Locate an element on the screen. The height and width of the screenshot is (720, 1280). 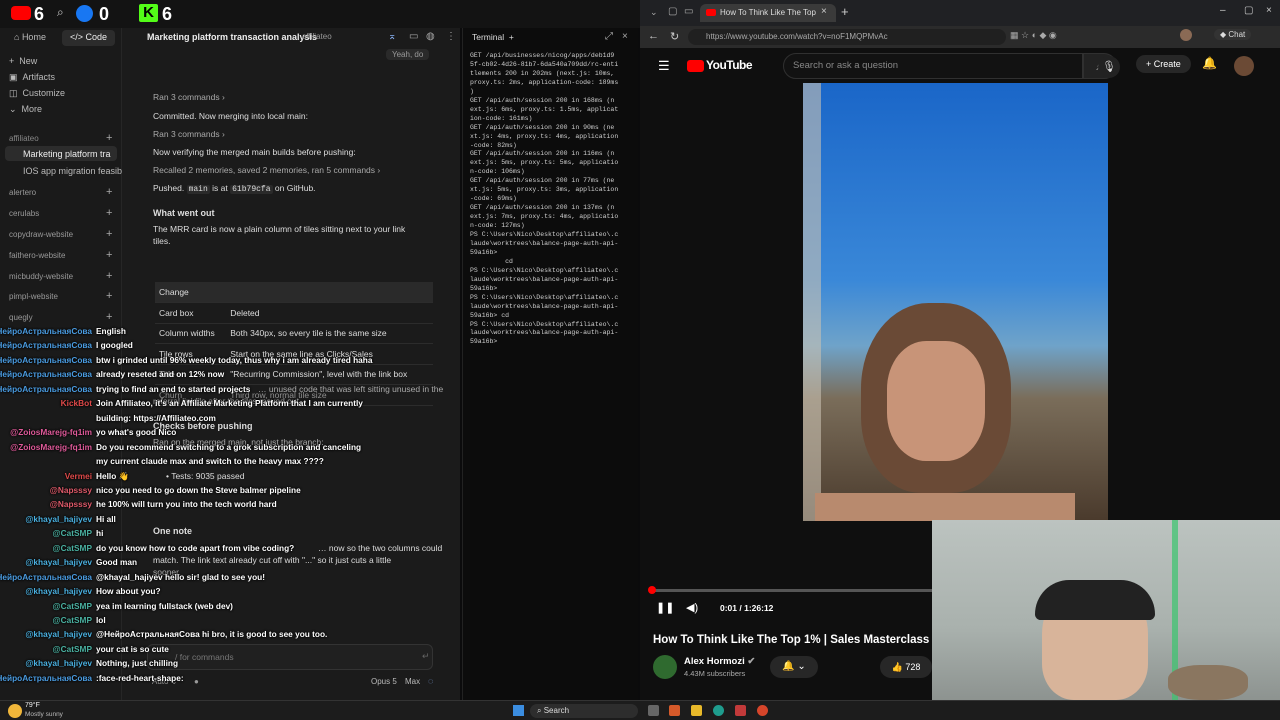
close-icon: × is located at coordinates (625, 36).